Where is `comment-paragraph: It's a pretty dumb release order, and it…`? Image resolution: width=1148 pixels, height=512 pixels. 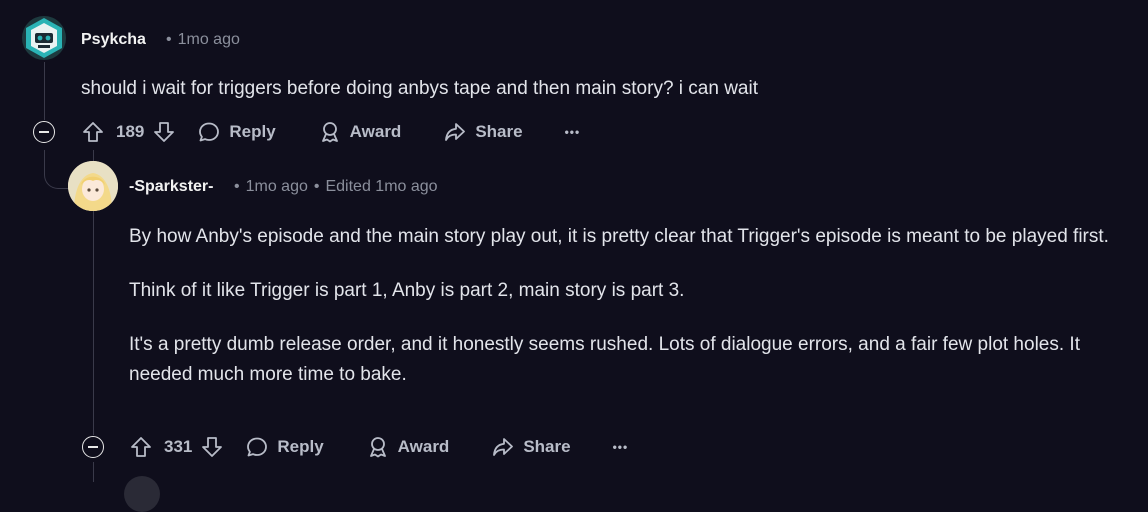 comment-paragraph: It's a pretty dumb release order, and it… is located at coordinates (604, 359).